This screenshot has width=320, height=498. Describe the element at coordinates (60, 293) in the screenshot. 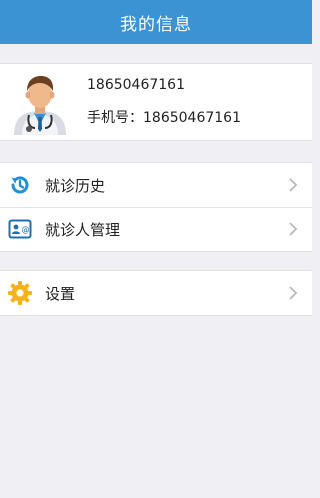

I see `menu-item-settings-label: 设置` at that location.